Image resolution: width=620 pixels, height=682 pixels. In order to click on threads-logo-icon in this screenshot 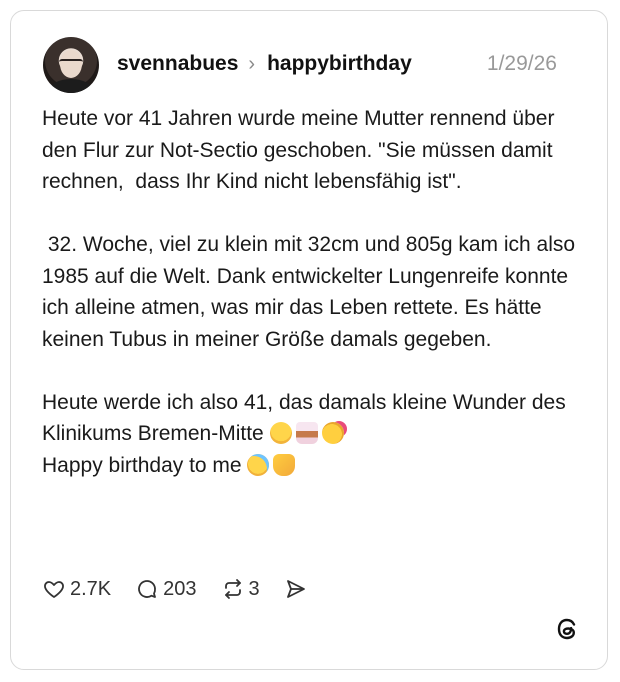, I will do `click(567, 629)`.